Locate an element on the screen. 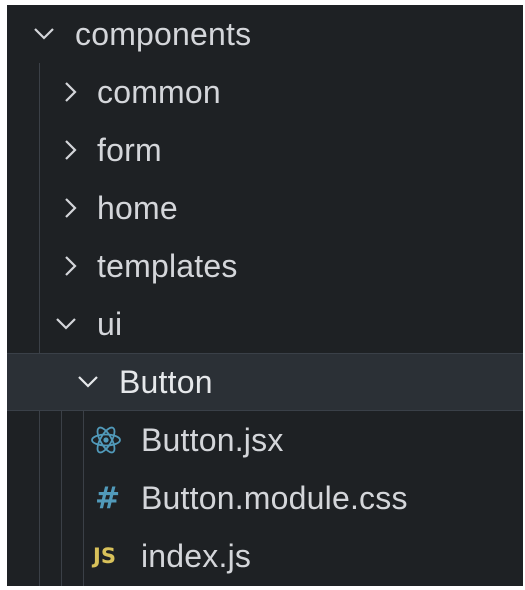  tree-file-button-module-css: # Button.module.css is located at coordinates (265, 498).